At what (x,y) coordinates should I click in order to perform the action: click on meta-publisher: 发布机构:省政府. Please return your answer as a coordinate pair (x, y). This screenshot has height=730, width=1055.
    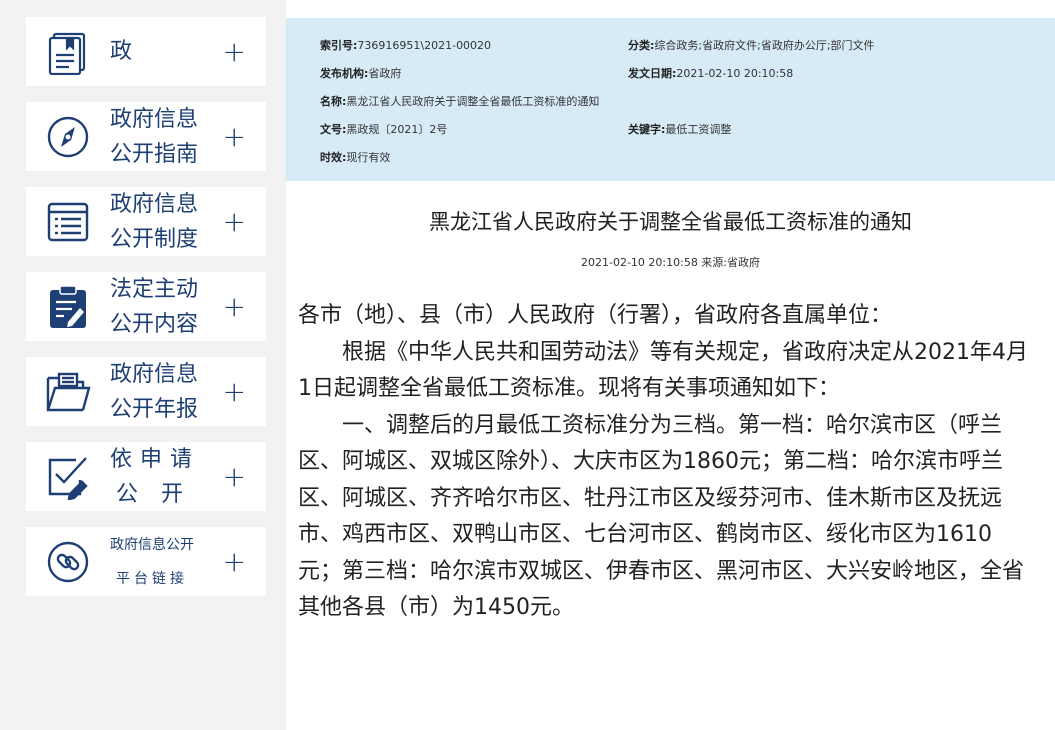
    Looking at the image, I should click on (361, 73).